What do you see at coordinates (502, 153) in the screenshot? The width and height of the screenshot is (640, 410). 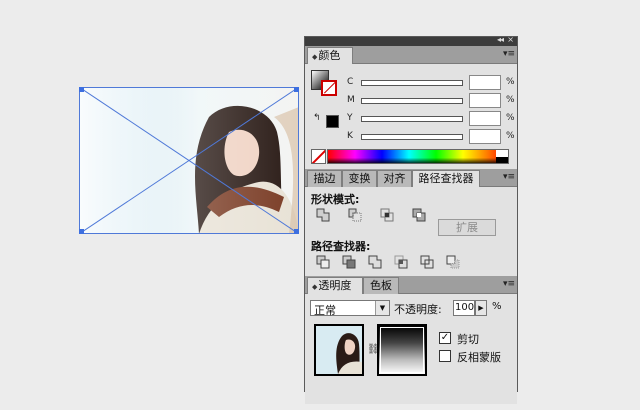 I see `spectrum-white` at bounding box center [502, 153].